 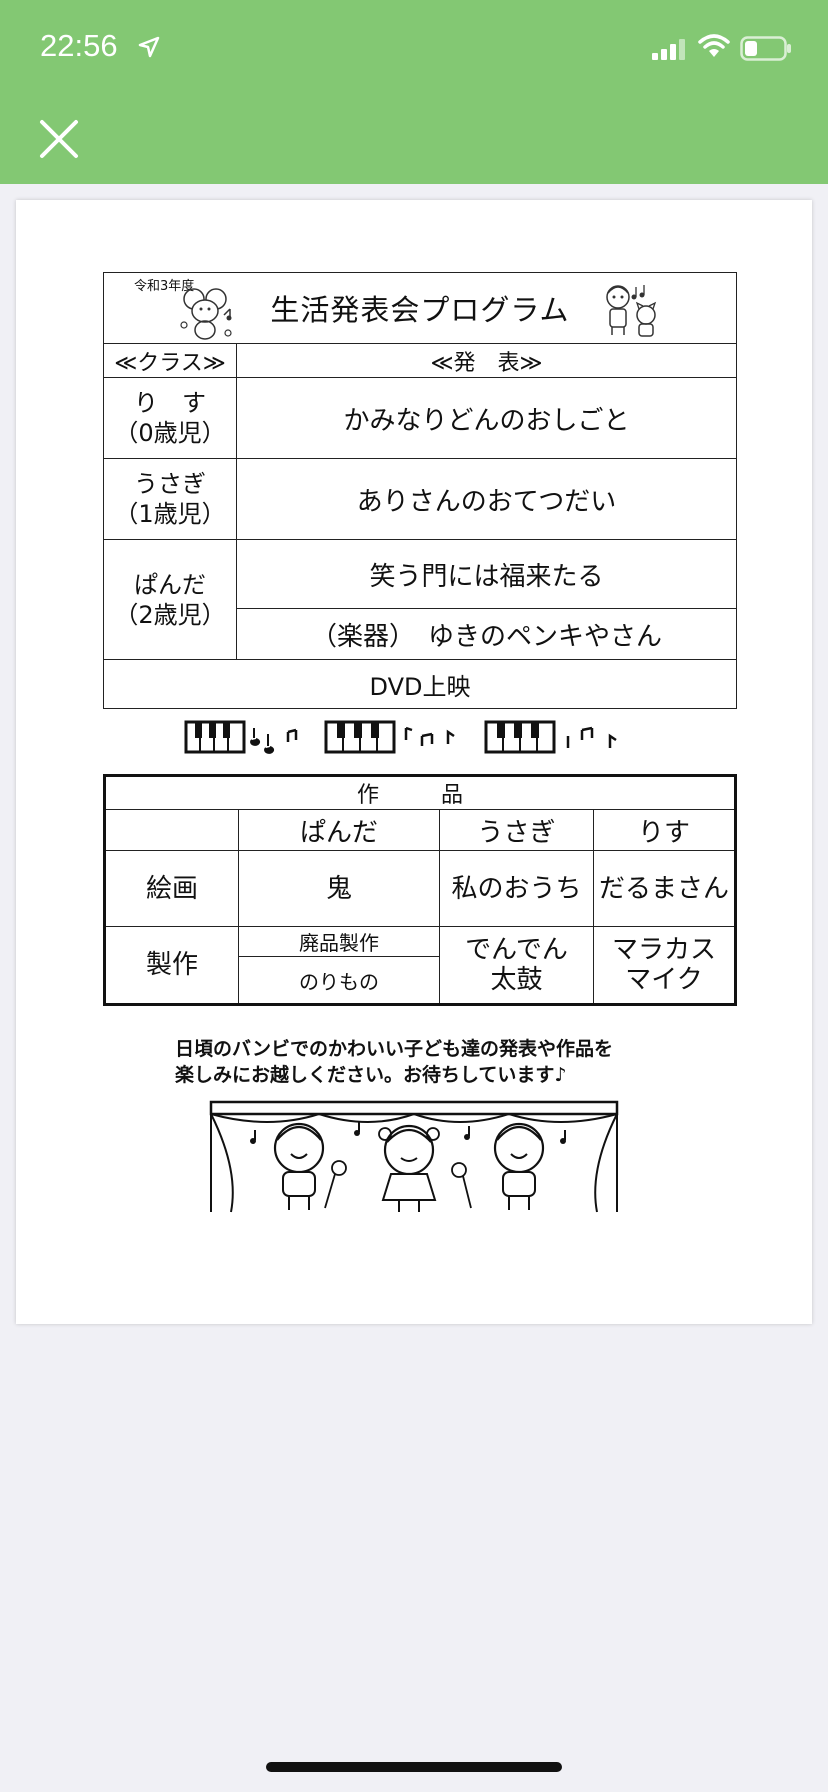 What do you see at coordinates (371, 1075) in the screenshot?
I see `message-line2: 楽しみにお越しください。お待ちしています♪` at bounding box center [371, 1075].